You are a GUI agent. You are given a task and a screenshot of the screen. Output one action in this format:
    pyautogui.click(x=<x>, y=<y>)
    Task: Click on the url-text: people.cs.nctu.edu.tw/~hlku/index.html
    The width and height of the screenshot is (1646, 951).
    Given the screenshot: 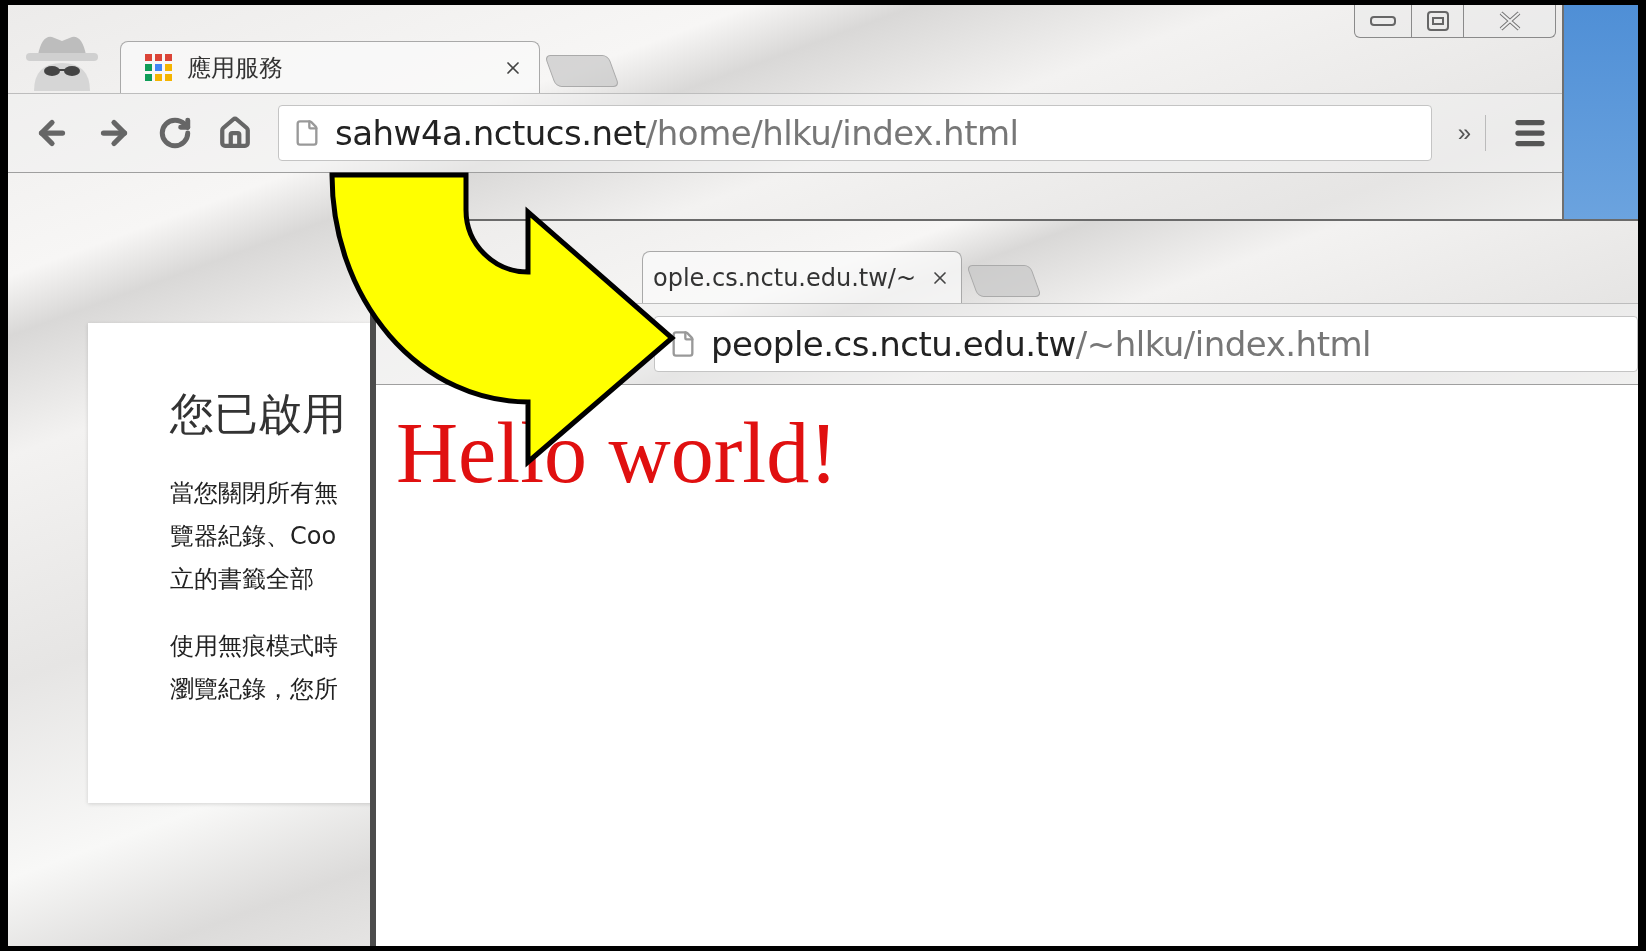 What is the action you would take?
    pyautogui.click(x=1041, y=344)
    